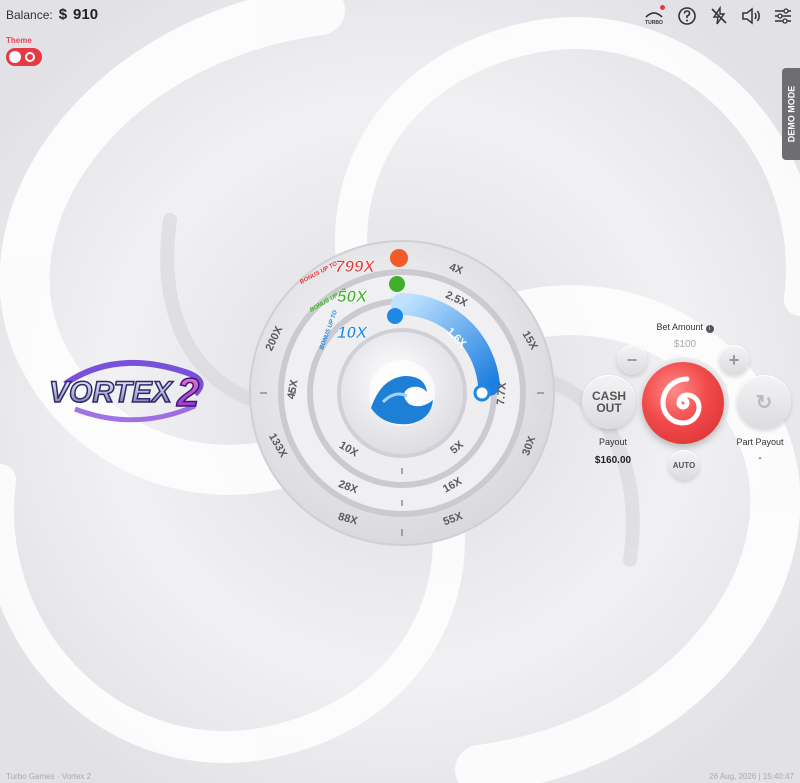  Describe the element at coordinates (24, 57) in the screenshot. I see `theme-toggle` at that location.